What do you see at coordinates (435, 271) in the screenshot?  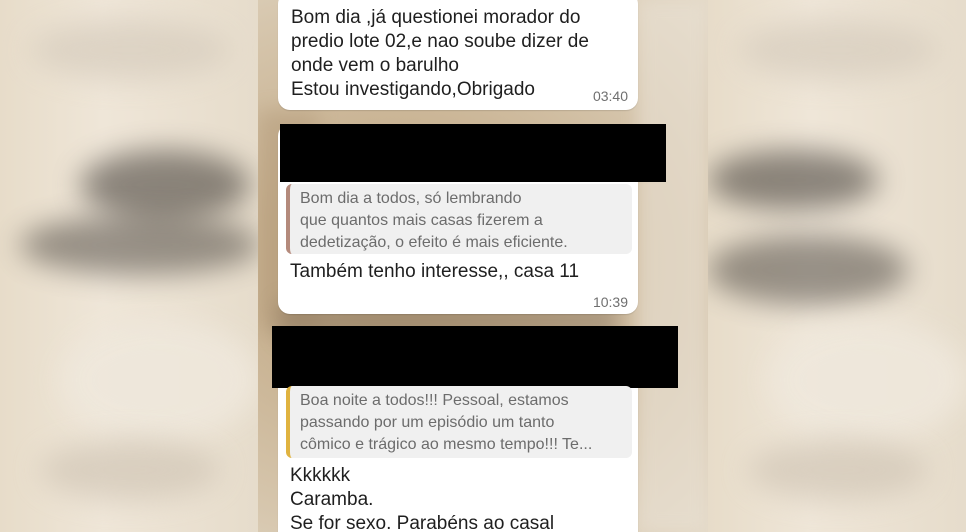 I see `message-text: Também tenho interesse,, casa 11` at bounding box center [435, 271].